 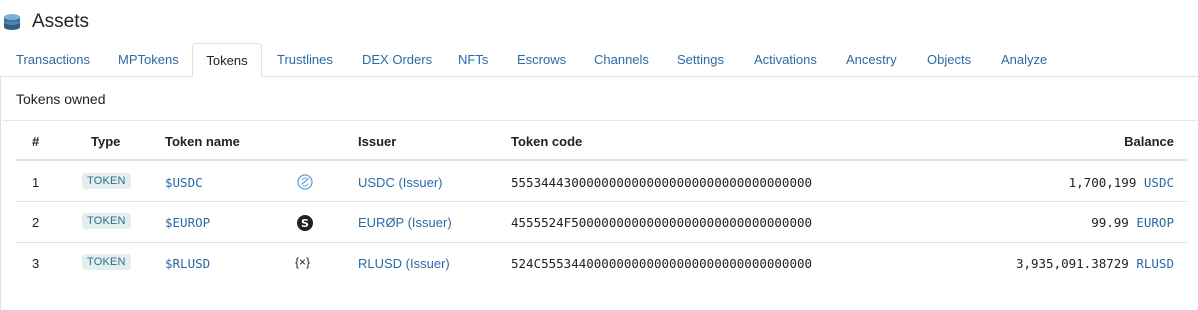 I want to click on tab-ancestry: Ancestry, so click(x=871, y=60).